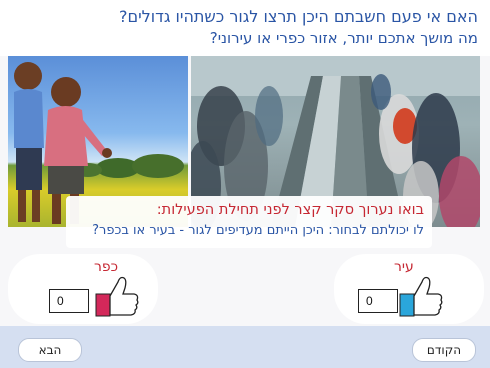 This screenshot has width=490, height=368. I want to click on city-count: 0, so click(378, 301).